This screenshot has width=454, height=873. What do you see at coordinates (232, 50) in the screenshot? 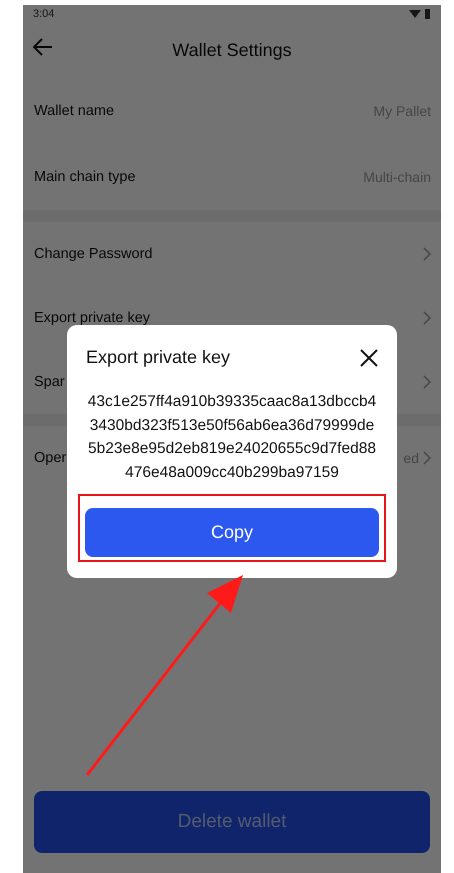
I see `page-title: Wallet Settings` at bounding box center [232, 50].